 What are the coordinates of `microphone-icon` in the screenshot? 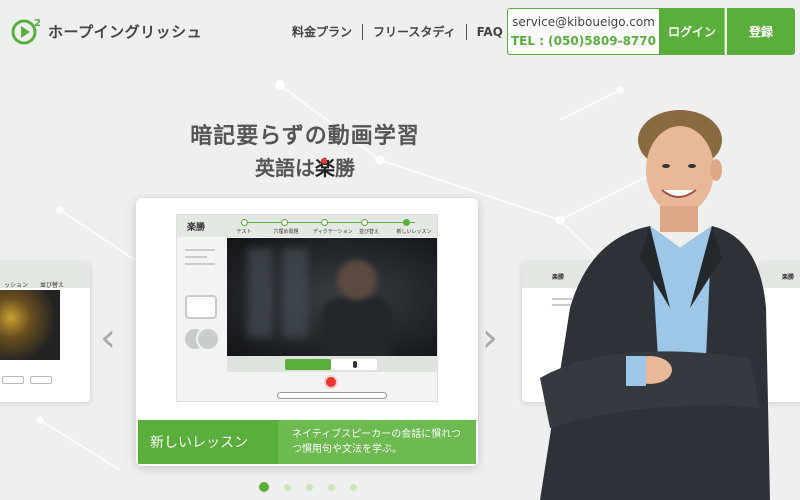 It's located at (355, 364).